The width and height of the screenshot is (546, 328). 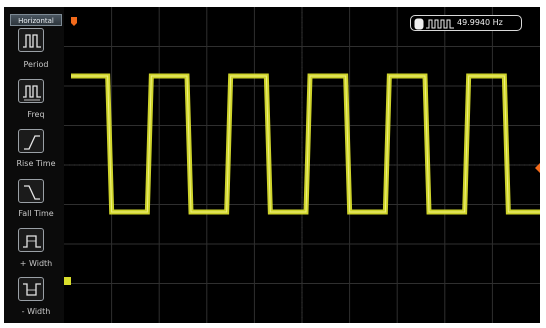 I want to click on positive-width-label: + Width, so click(x=36, y=263).